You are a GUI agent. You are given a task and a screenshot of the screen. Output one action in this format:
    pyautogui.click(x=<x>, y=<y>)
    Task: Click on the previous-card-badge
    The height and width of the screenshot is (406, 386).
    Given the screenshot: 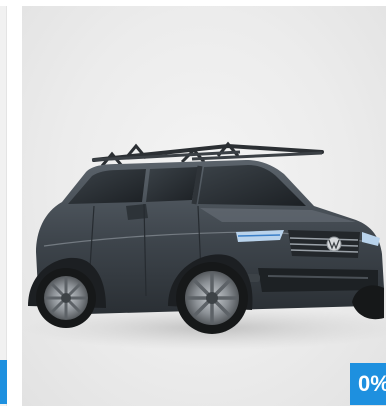 What is the action you would take?
    pyautogui.click(x=3, y=382)
    